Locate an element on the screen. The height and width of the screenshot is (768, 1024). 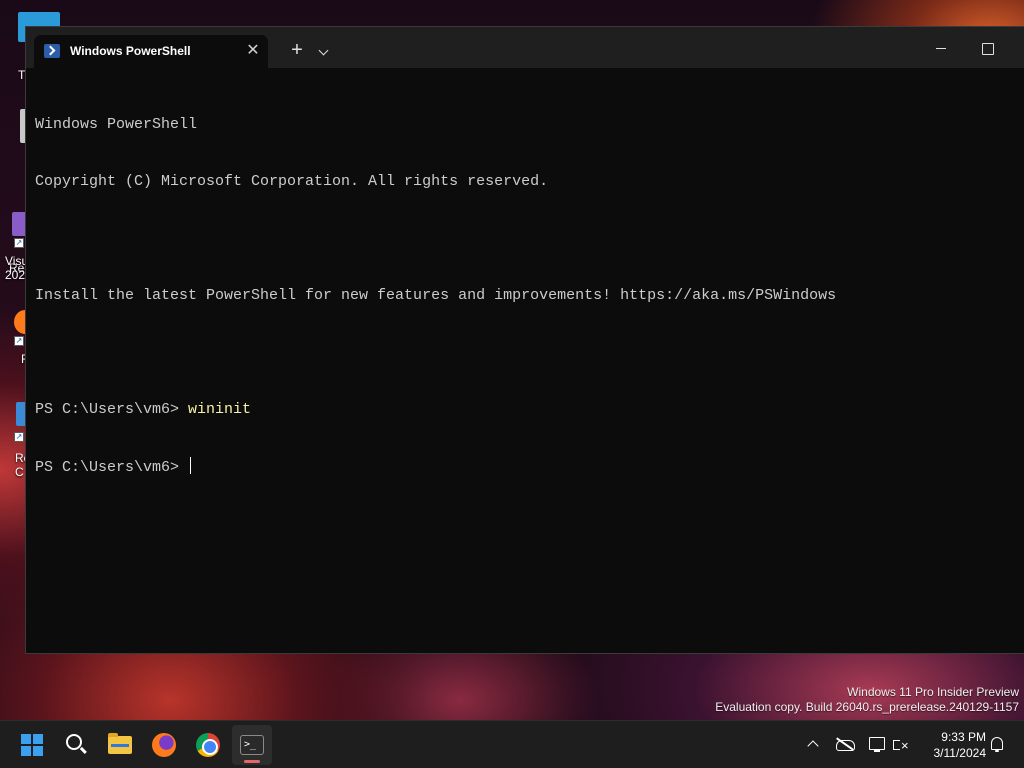
file-explorer-button is located at coordinates (120, 745).